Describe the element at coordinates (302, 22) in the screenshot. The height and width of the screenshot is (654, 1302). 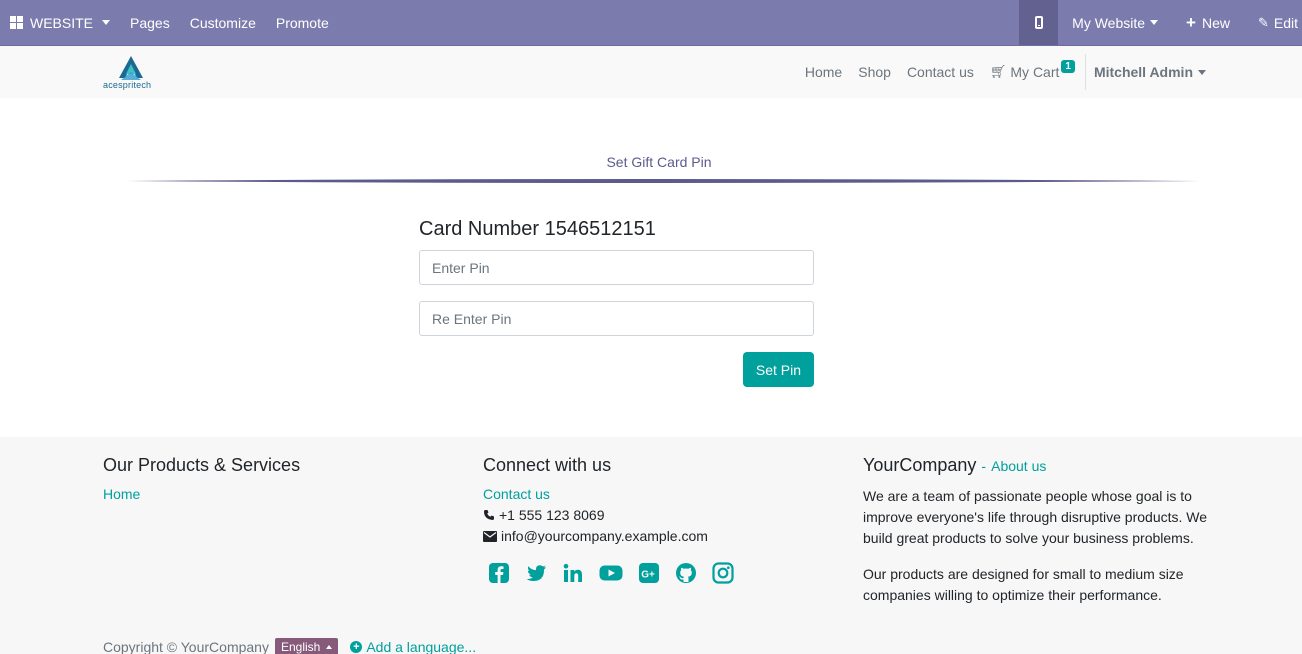
I see `menu-promote: Promote` at that location.